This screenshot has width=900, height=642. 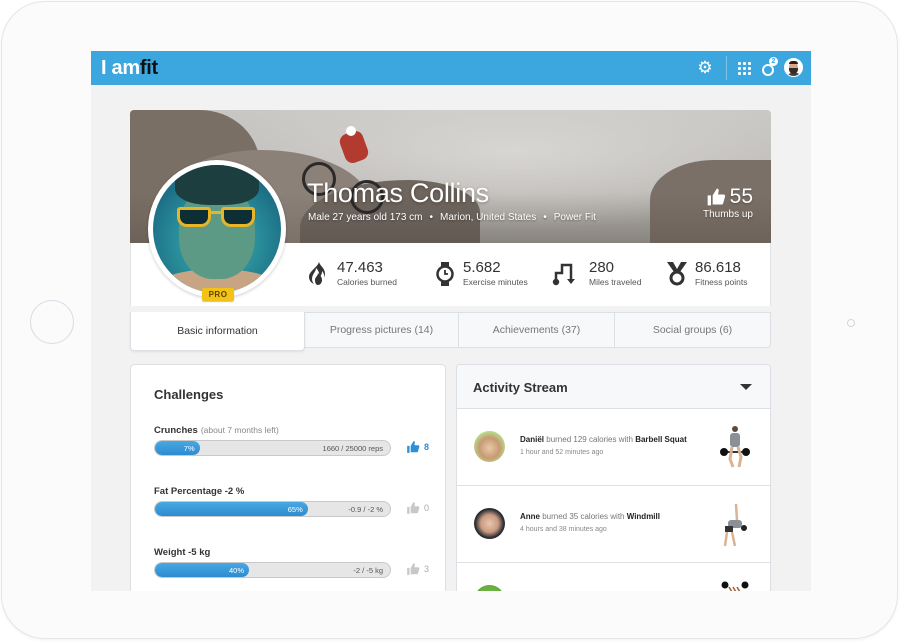 I want to click on stat-label: Calories burned, so click(x=367, y=282).